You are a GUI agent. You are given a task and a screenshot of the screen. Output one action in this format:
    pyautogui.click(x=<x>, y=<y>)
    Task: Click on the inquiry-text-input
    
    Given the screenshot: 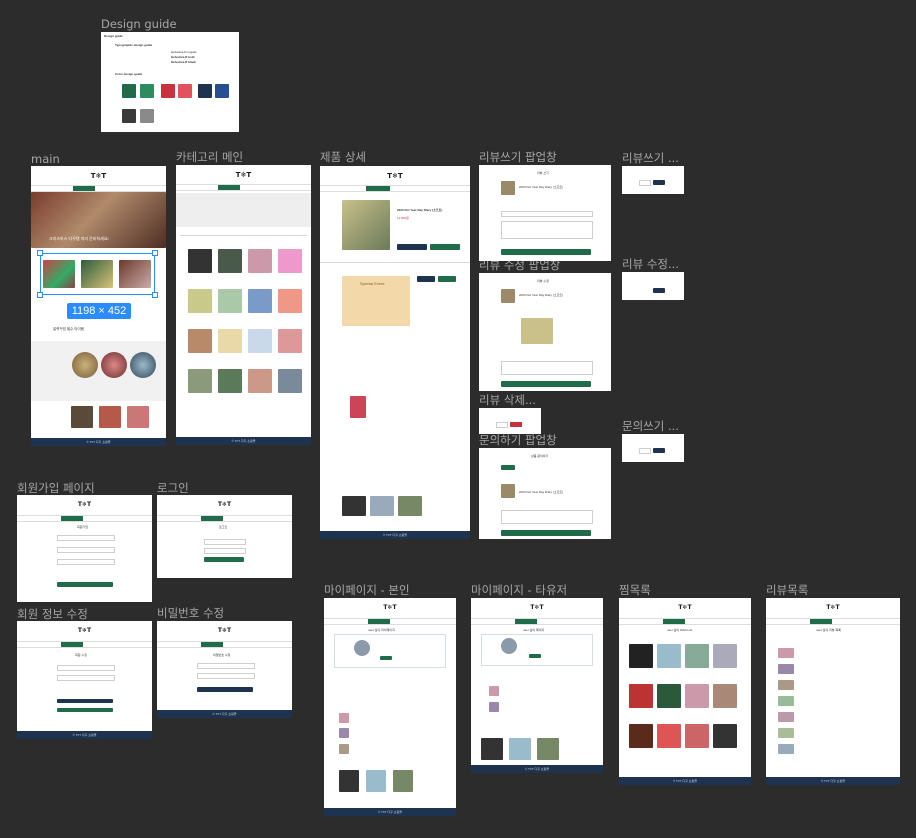 What is the action you would take?
    pyautogui.click(x=547, y=517)
    